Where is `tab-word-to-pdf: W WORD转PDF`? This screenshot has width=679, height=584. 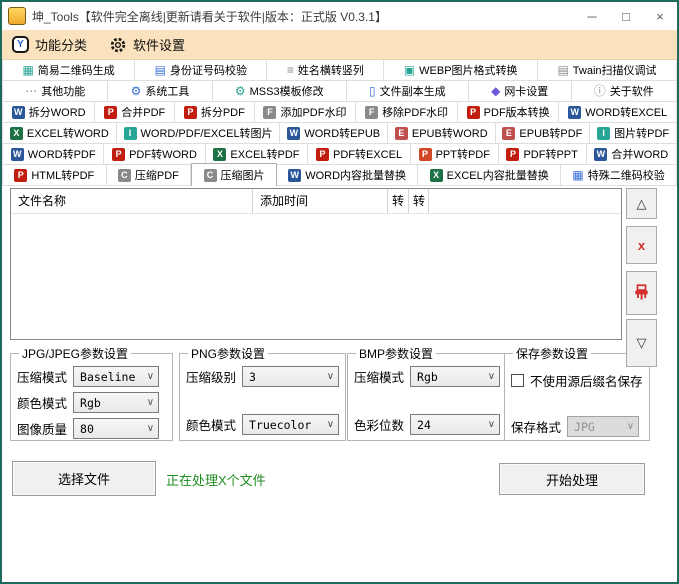
tab-word-to-pdf: W WORD转PDF is located at coordinates (53, 154).